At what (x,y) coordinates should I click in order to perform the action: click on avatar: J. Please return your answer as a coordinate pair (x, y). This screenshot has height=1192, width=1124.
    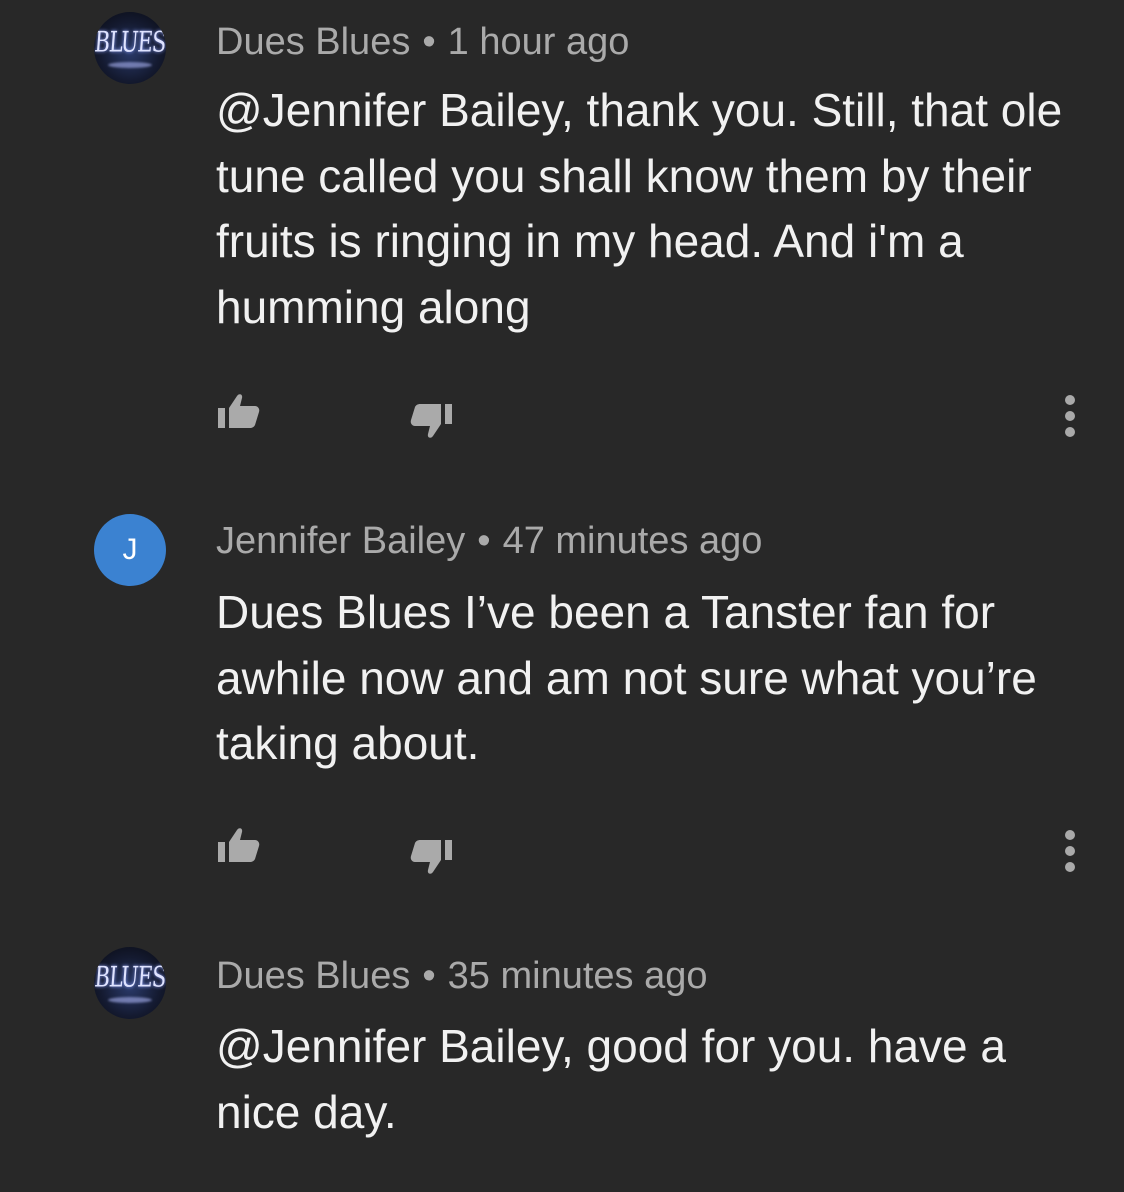
    Looking at the image, I should click on (130, 550).